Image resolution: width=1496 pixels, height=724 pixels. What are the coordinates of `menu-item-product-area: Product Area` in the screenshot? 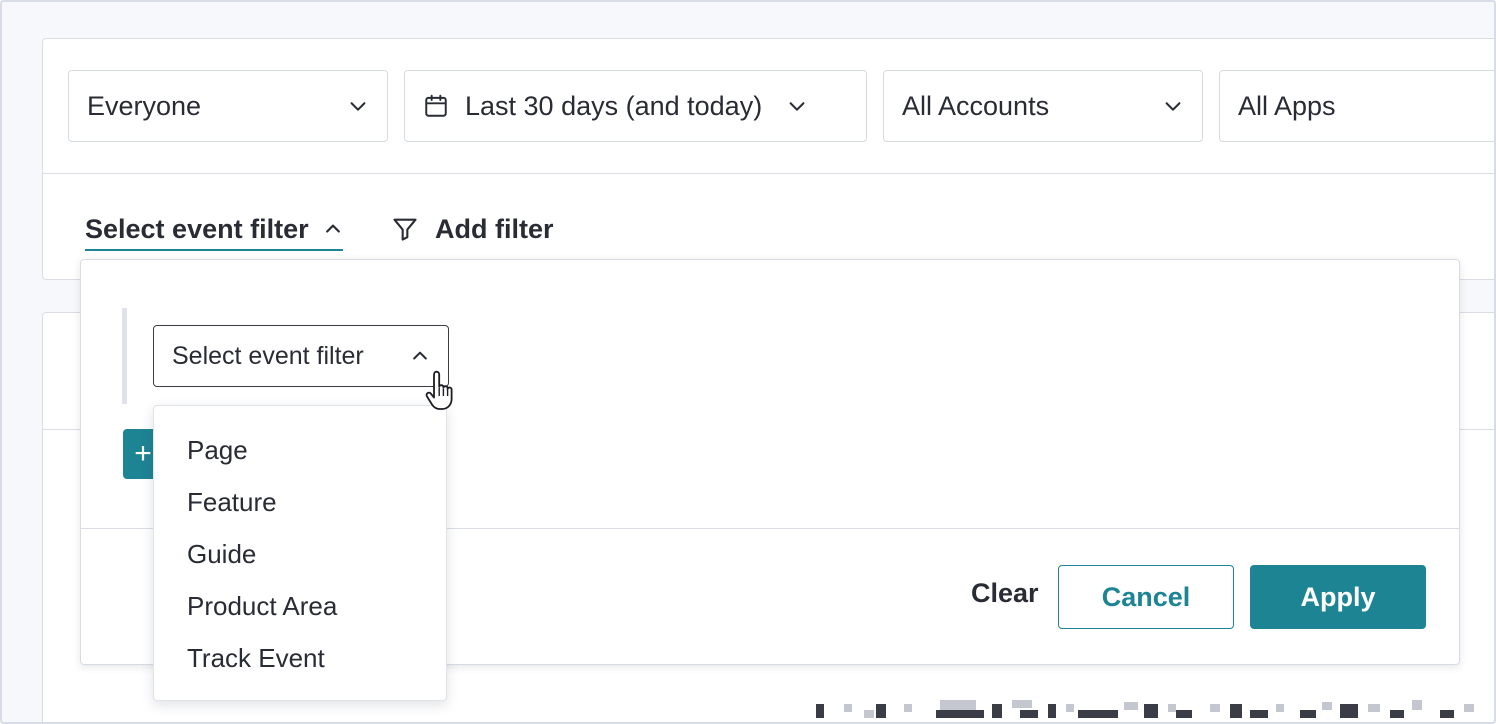 It's located at (300, 606).